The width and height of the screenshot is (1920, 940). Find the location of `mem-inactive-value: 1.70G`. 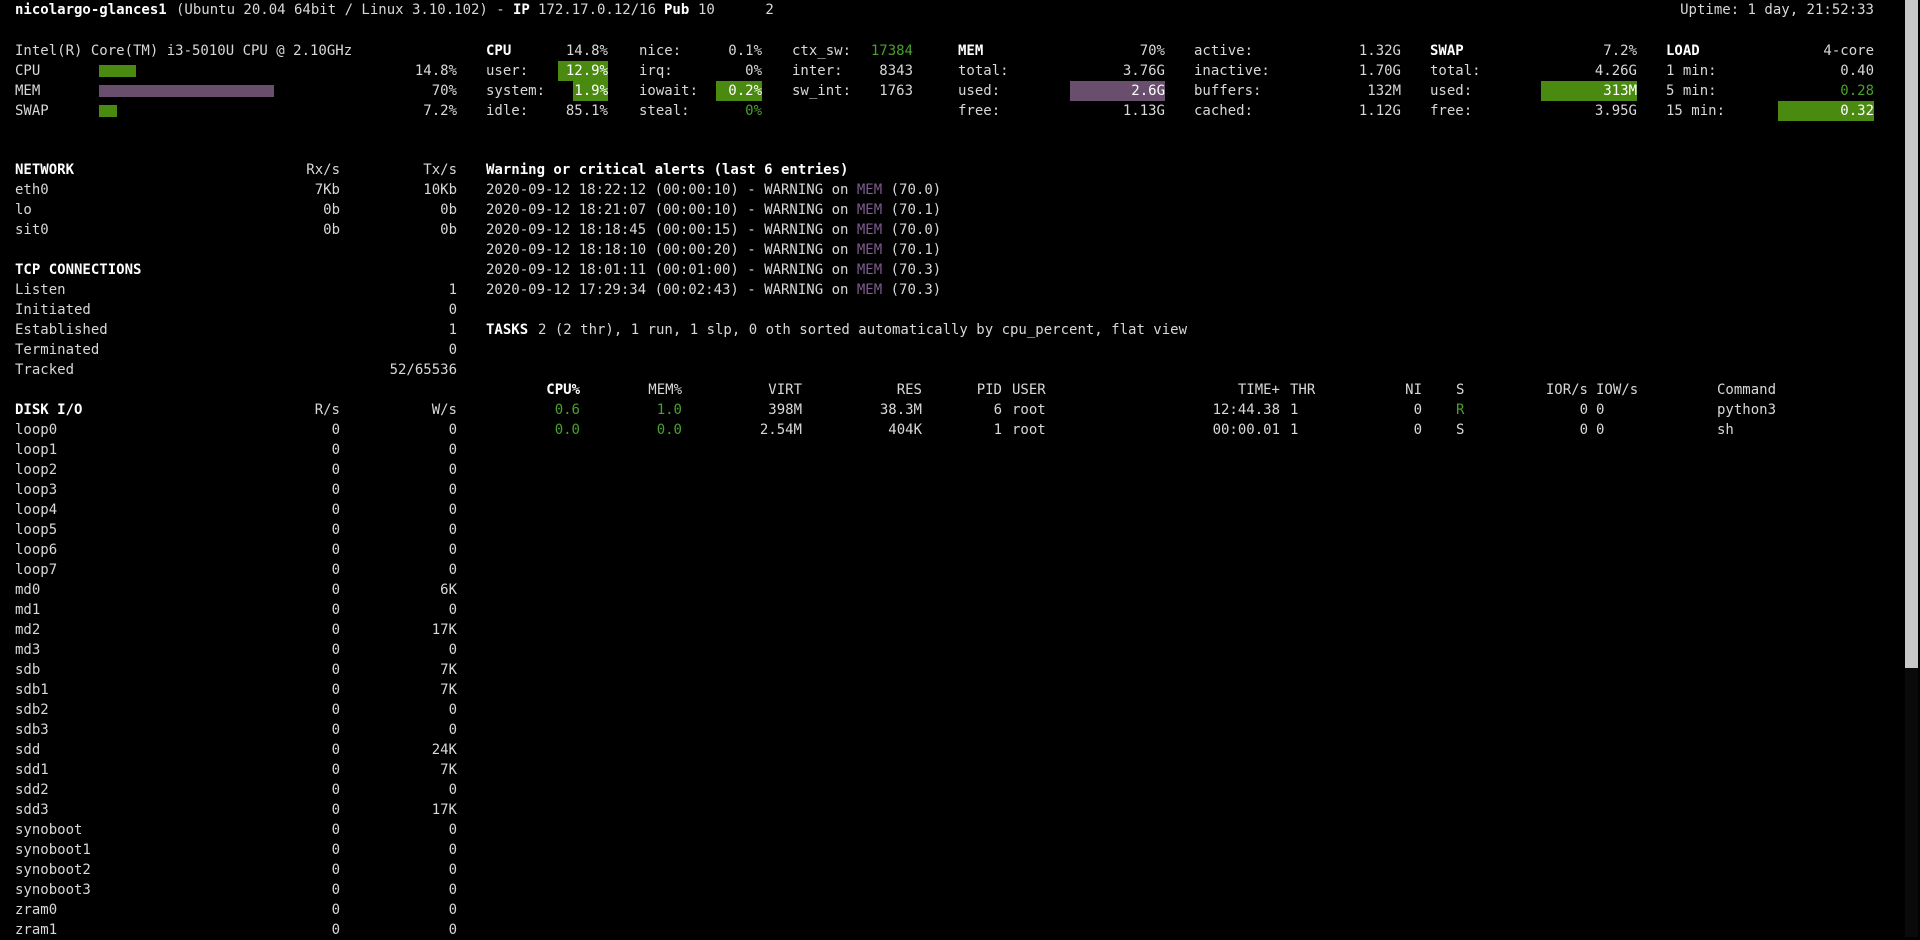

mem-inactive-value: 1.70G is located at coordinates (1379, 71).